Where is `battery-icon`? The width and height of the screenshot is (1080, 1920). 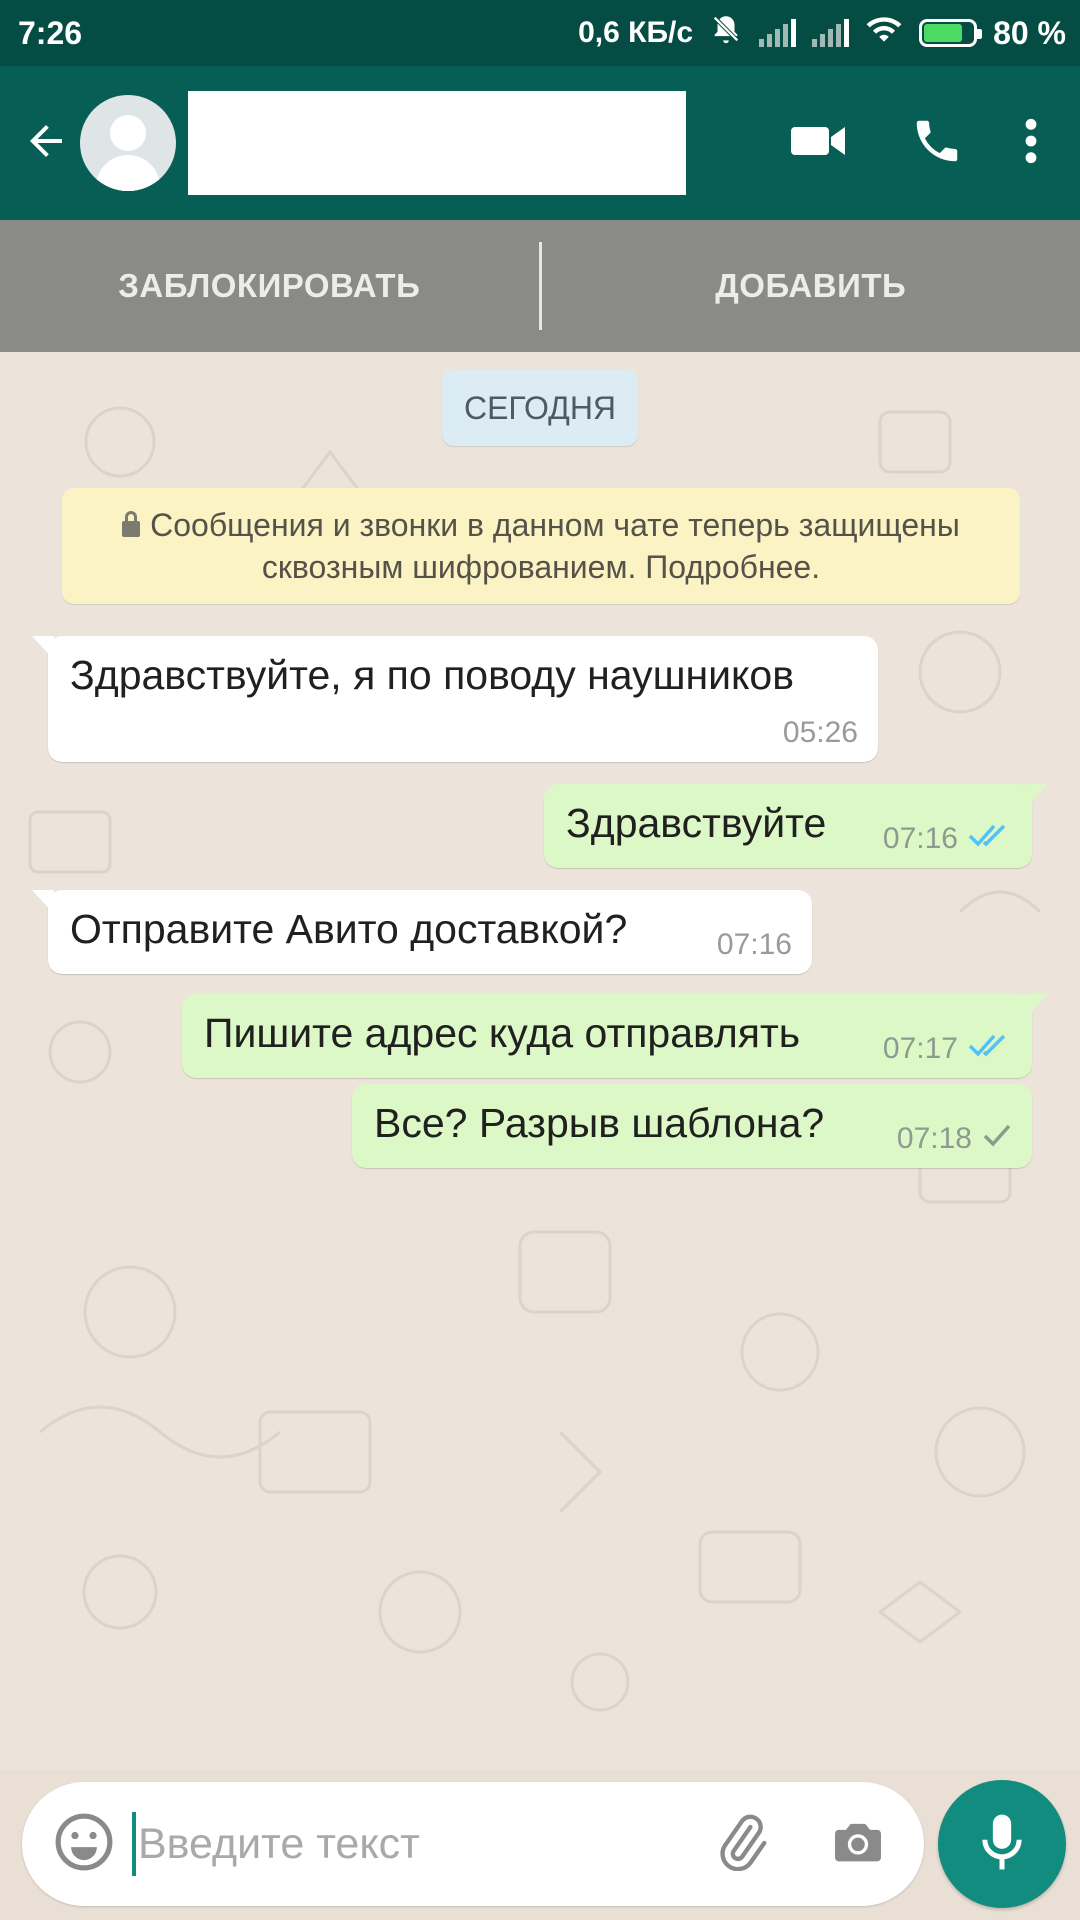 battery-icon is located at coordinates (951, 33).